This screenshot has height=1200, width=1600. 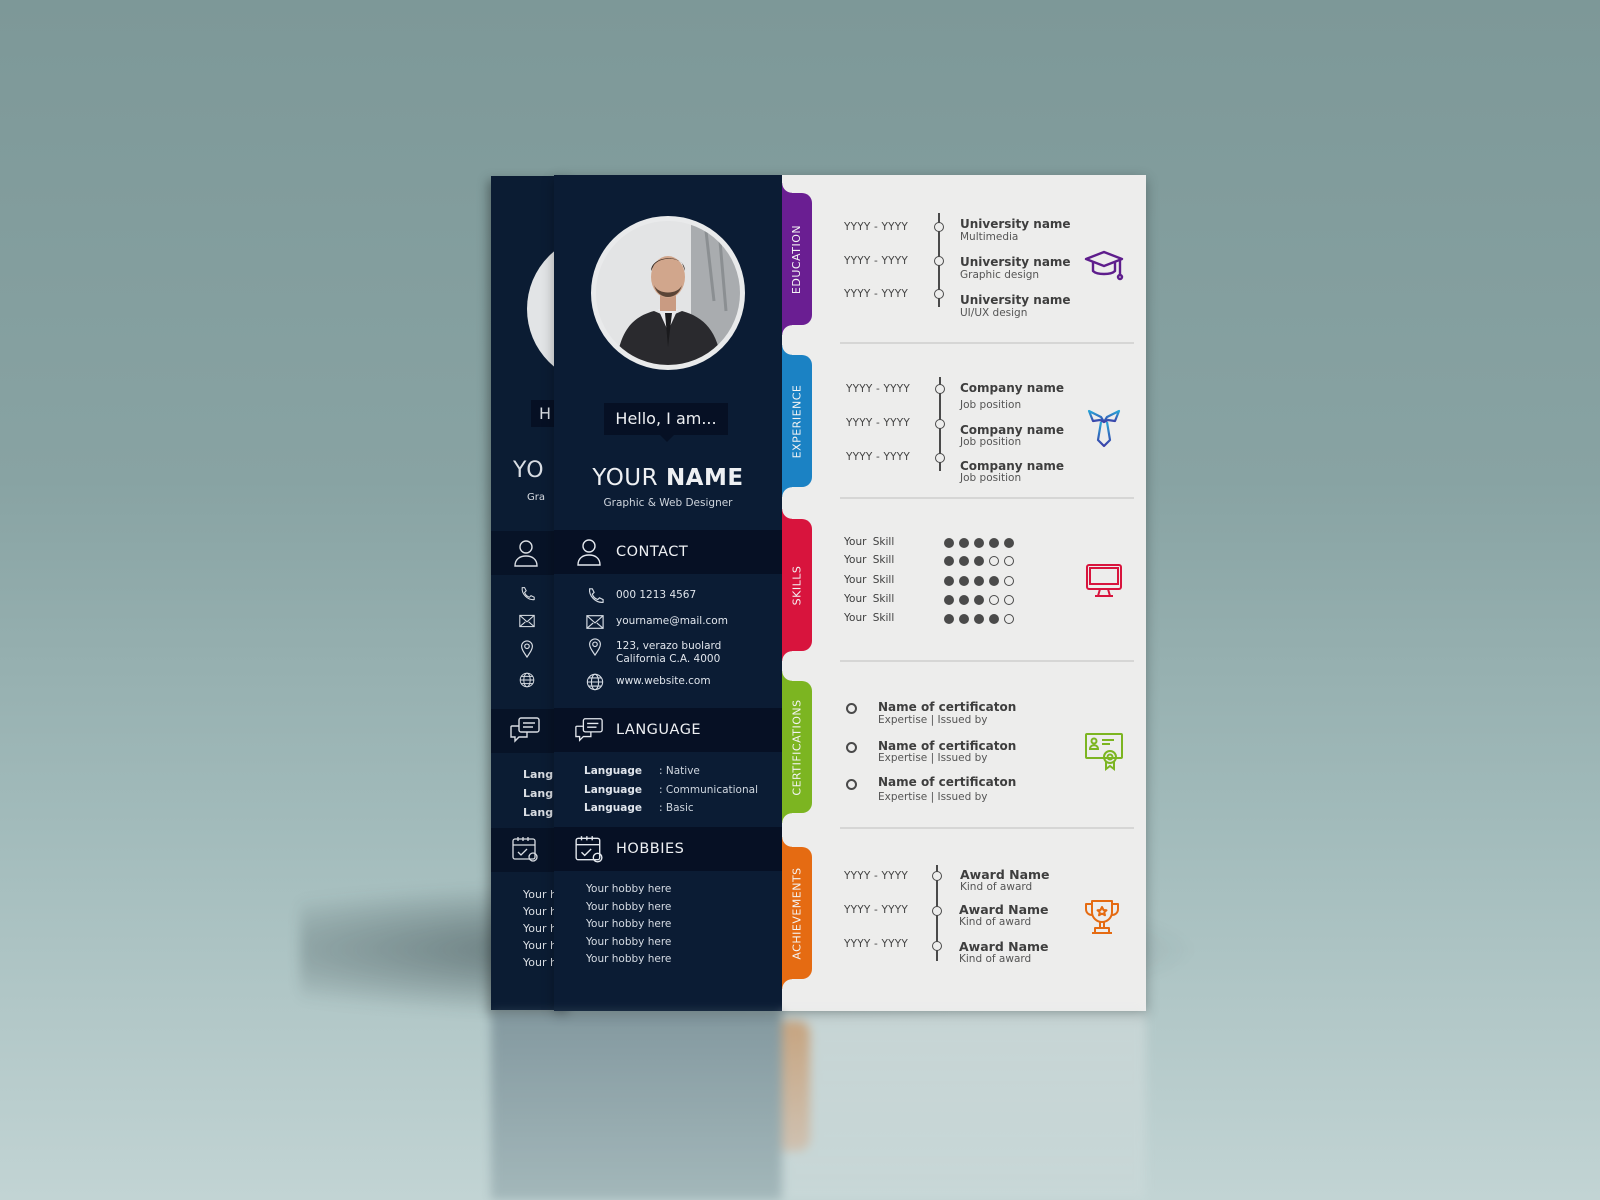 What do you see at coordinates (527, 649) in the screenshot?
I see `back-location-icon` at bounding box center [527, 649].